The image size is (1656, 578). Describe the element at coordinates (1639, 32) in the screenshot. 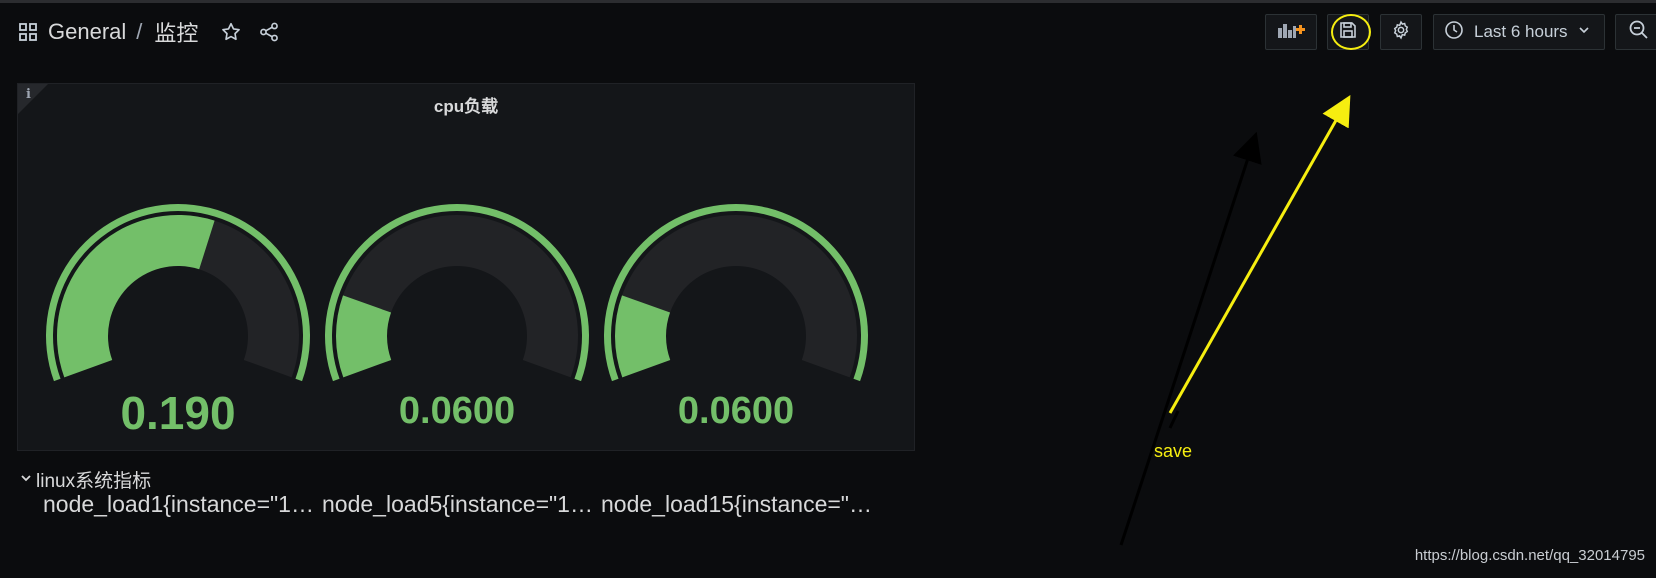

I see `zoom-out-icon` at that location.